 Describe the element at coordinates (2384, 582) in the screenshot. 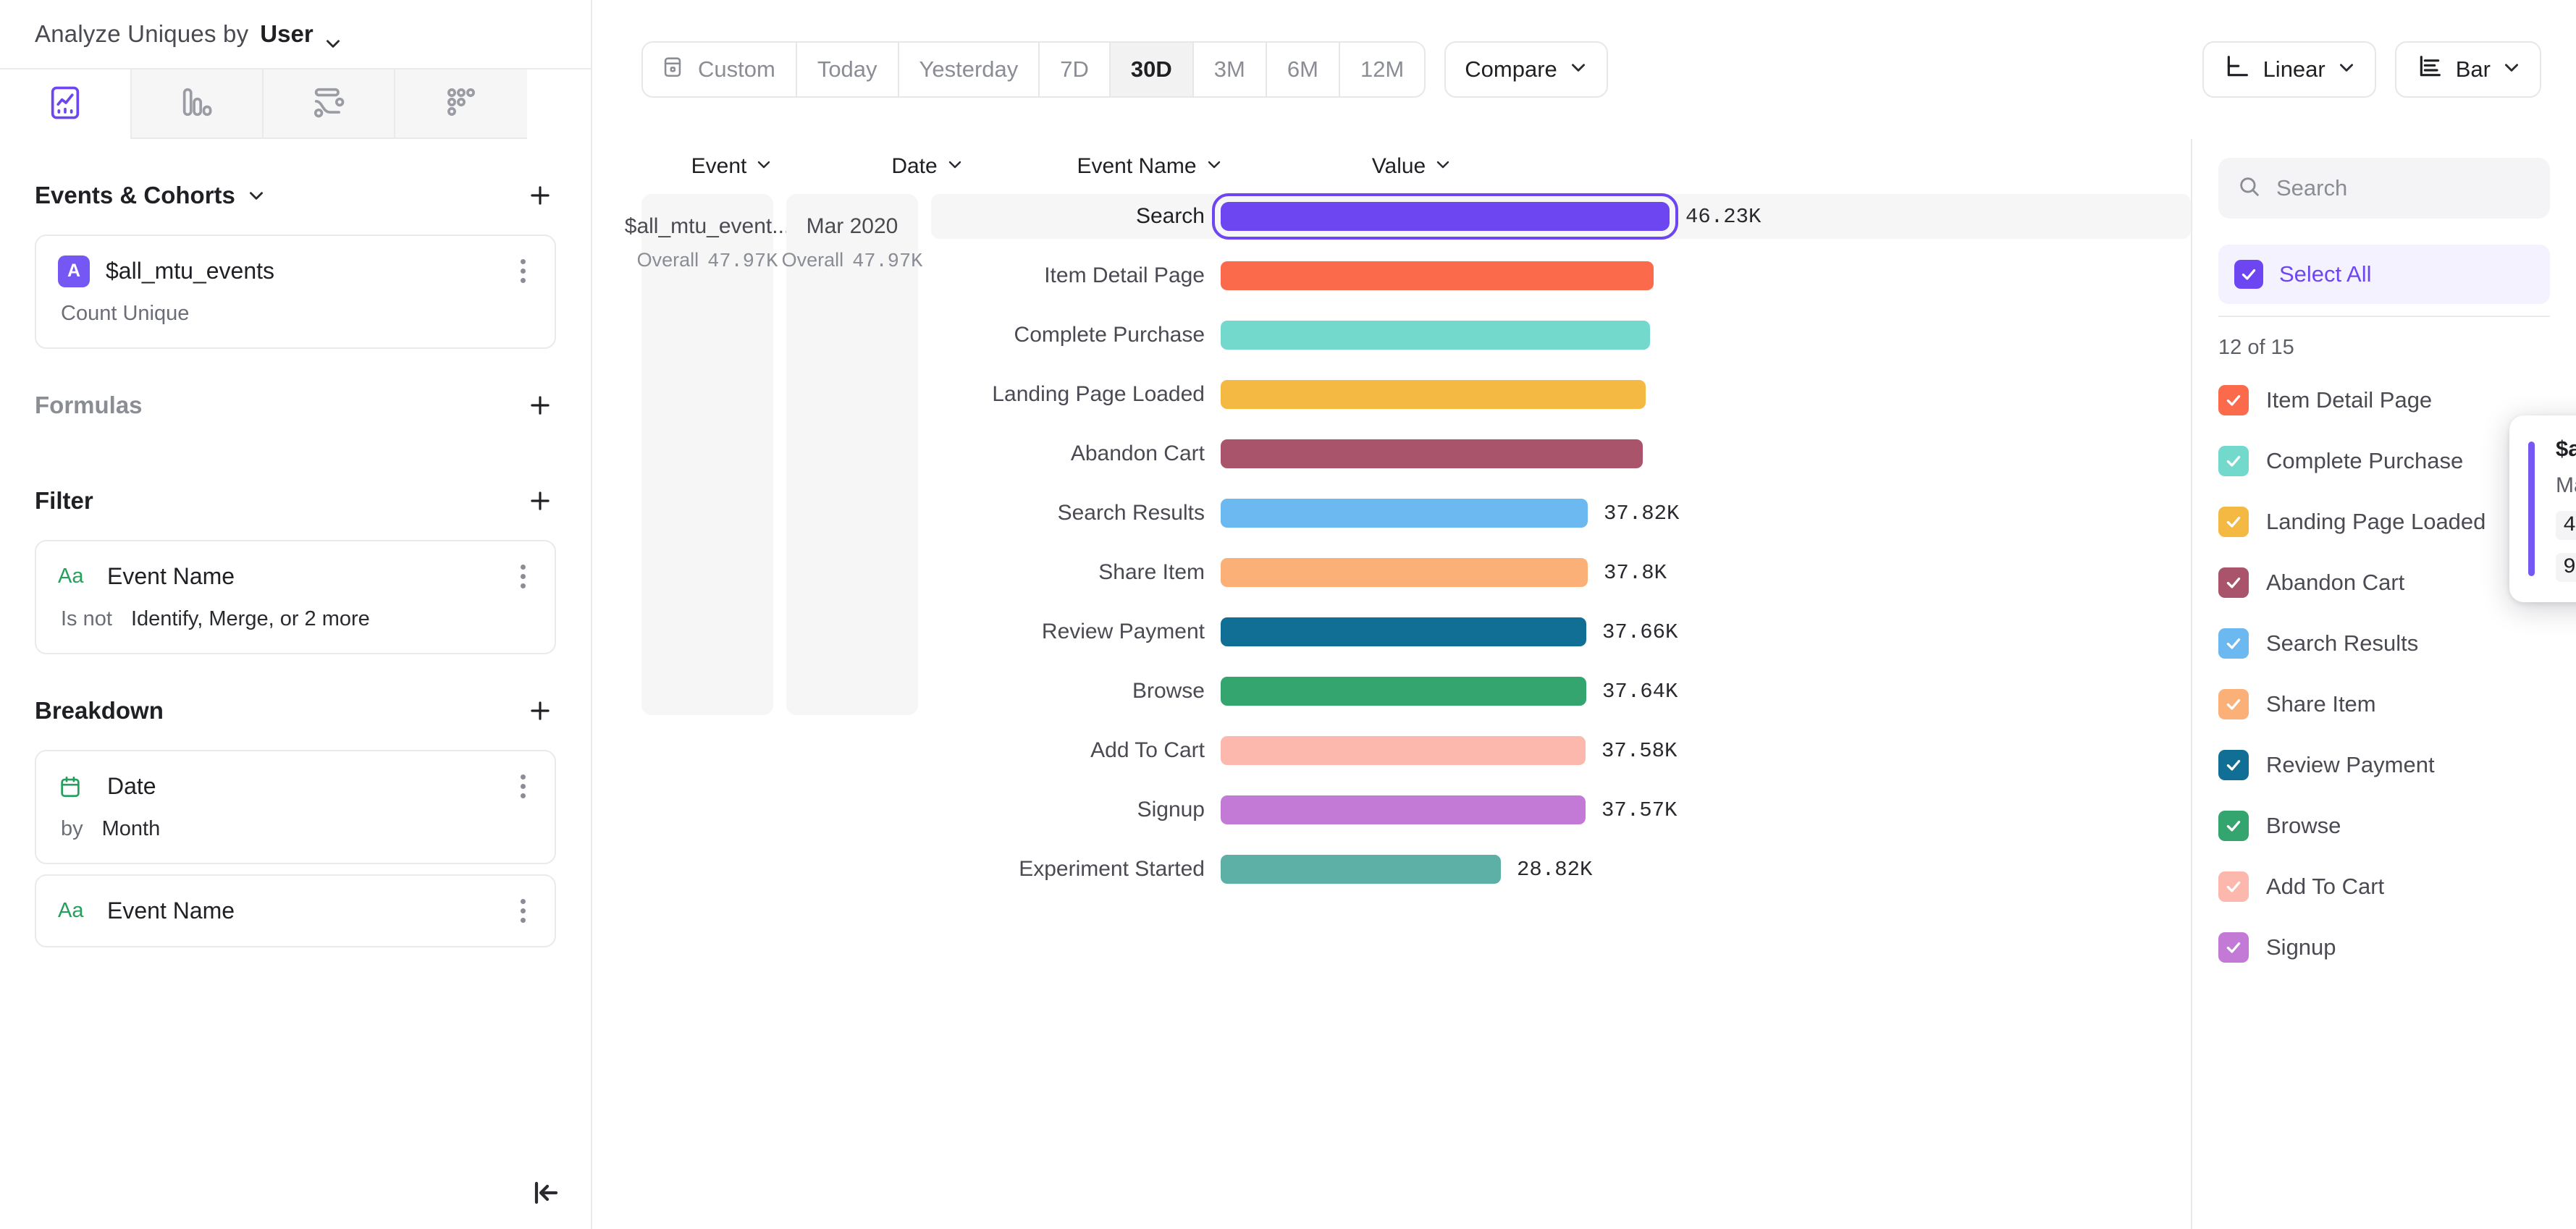

I see `legend-item: Abandon Cart` at that location.